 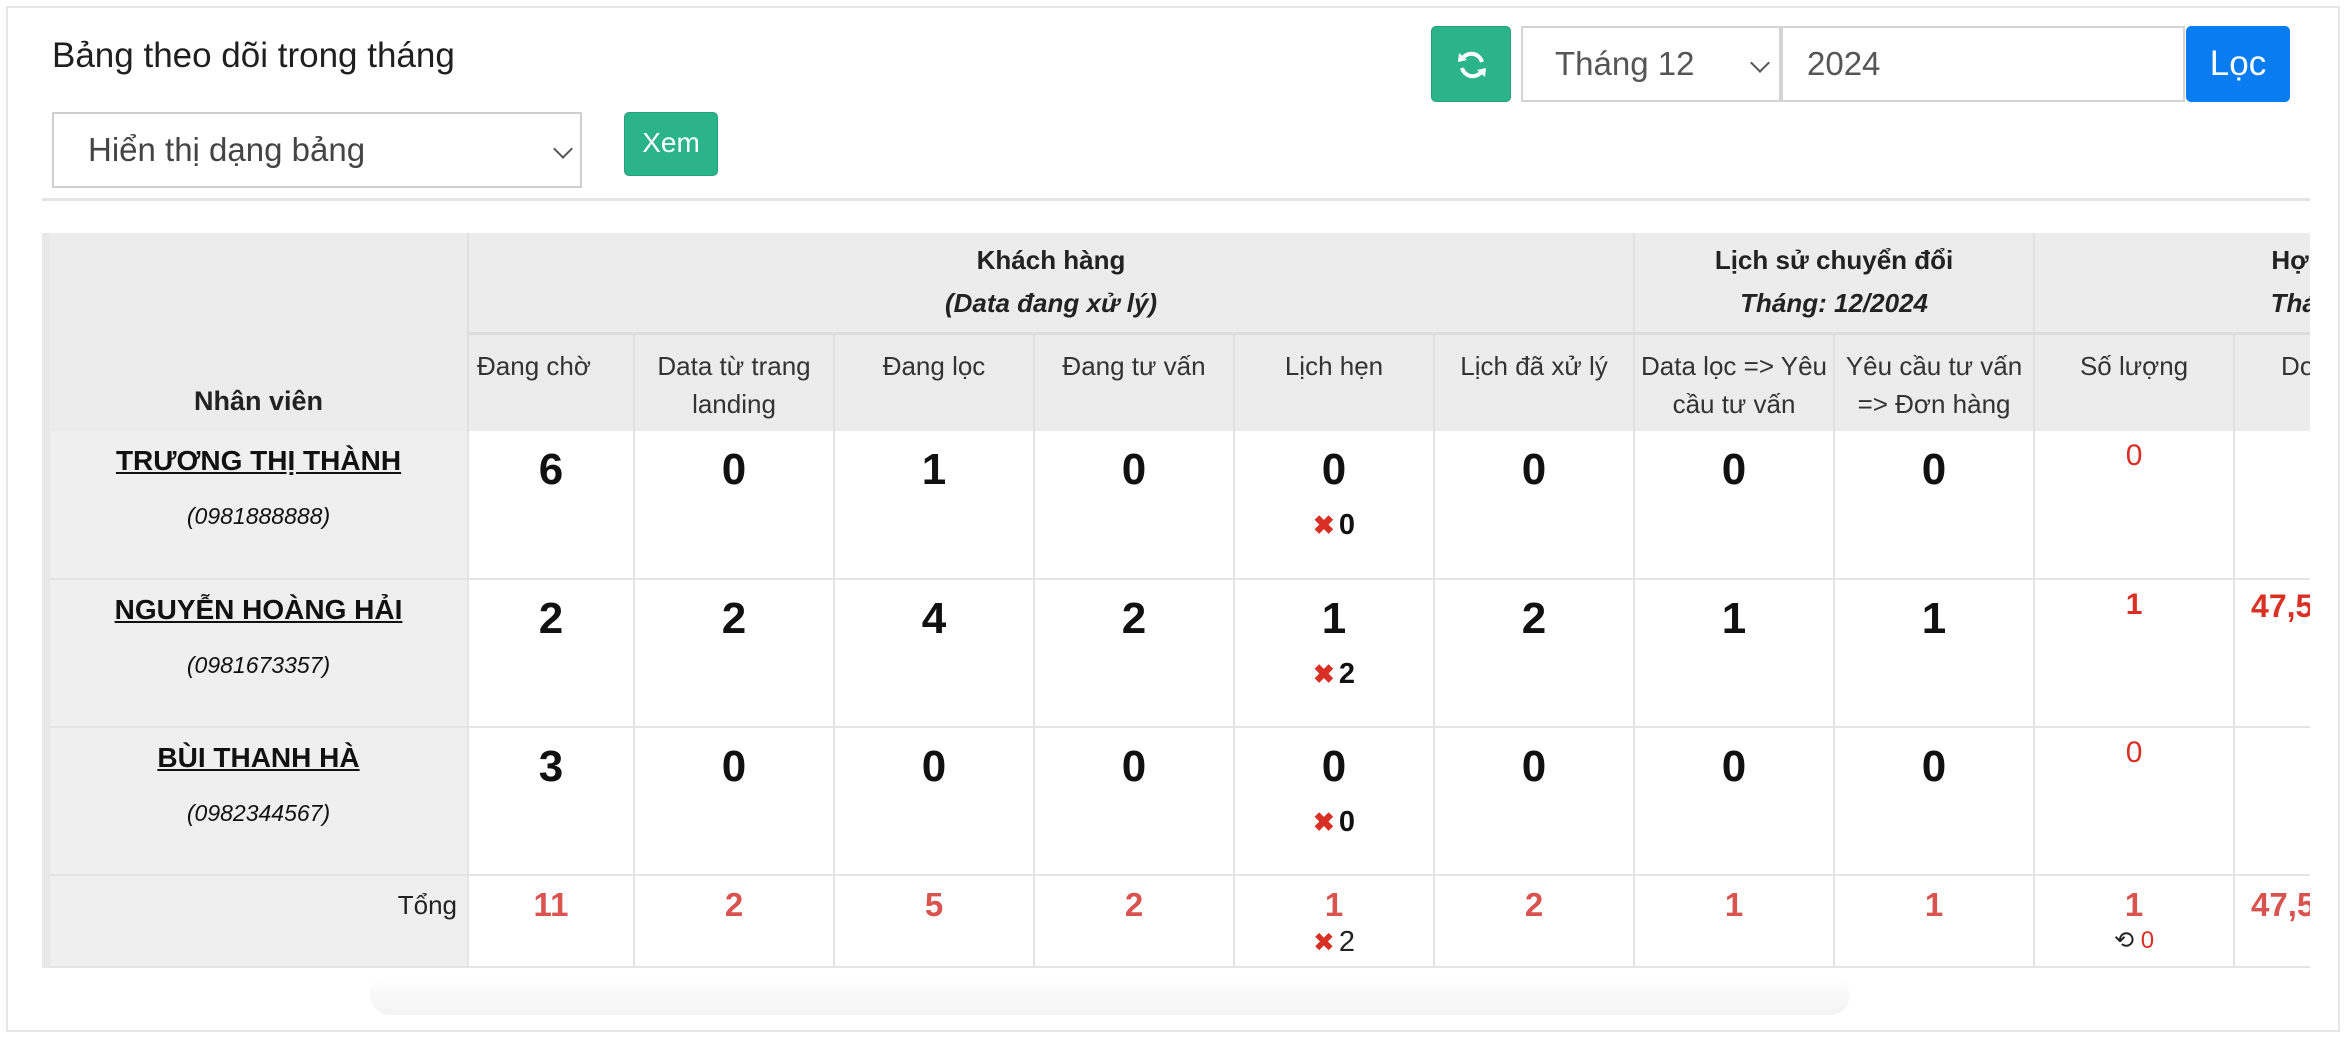 What do you see at coordinates (1534, 618) in the screenshot?
I see `handled-value: 2` at bounding box center [1534, 618].